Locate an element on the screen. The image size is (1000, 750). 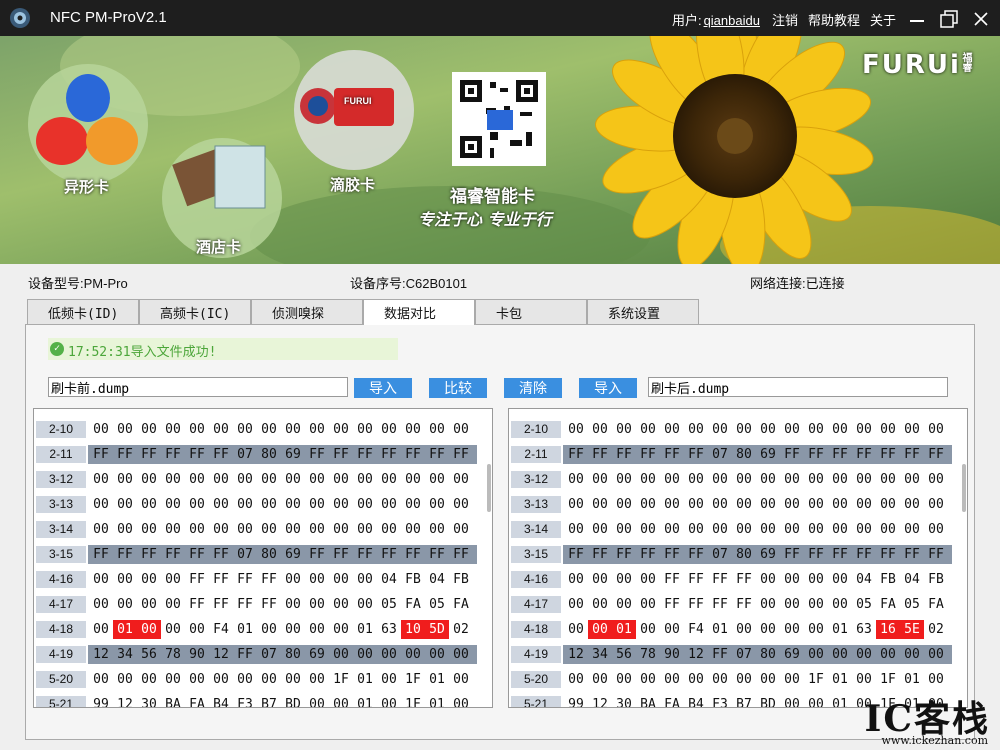
import-right-button: 导入 is located at coordinates (608, 388).